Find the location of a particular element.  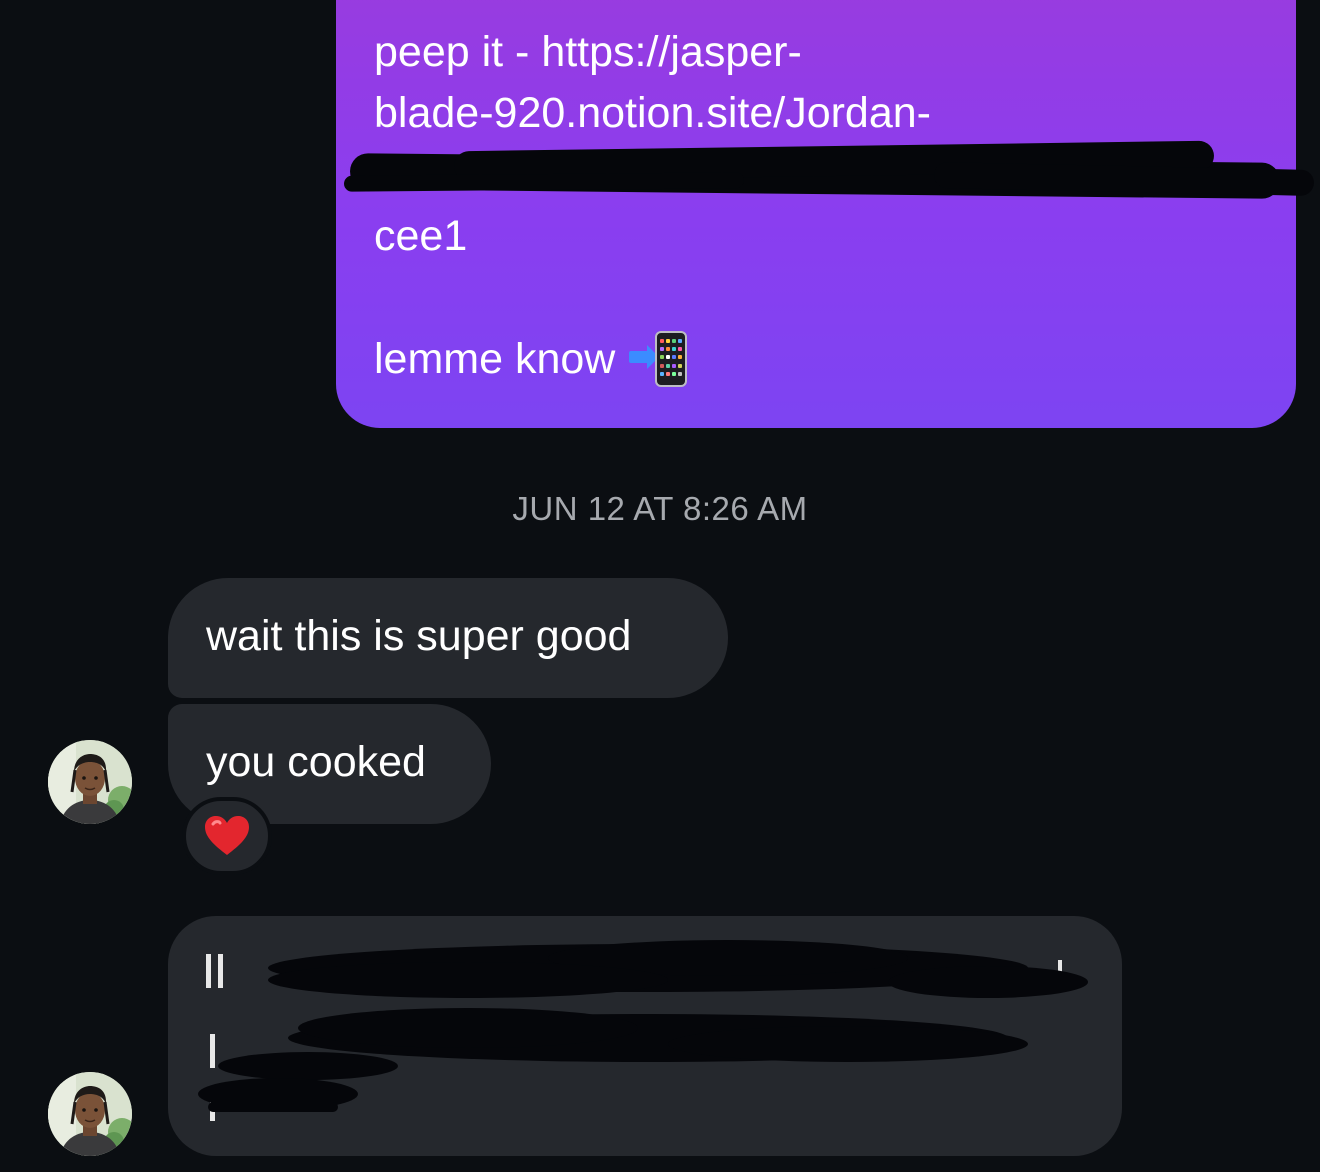

lemme-know-text: lemme know is located at coordinates (495, 359).